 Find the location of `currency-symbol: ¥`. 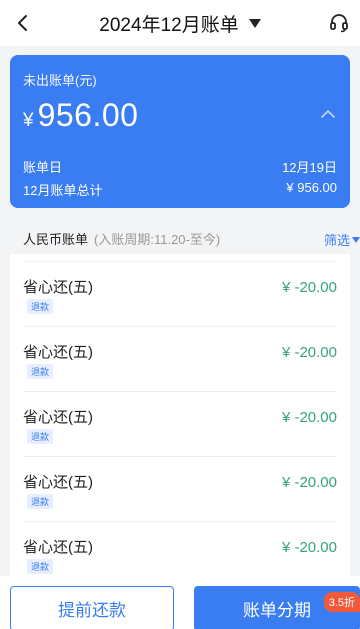

currency-symbol: ¥ is located at coordinates (28, 120).